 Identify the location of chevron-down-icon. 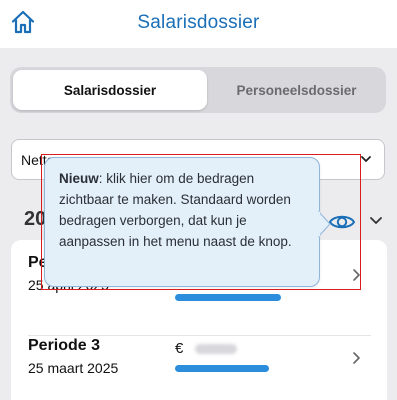
(366, 159).